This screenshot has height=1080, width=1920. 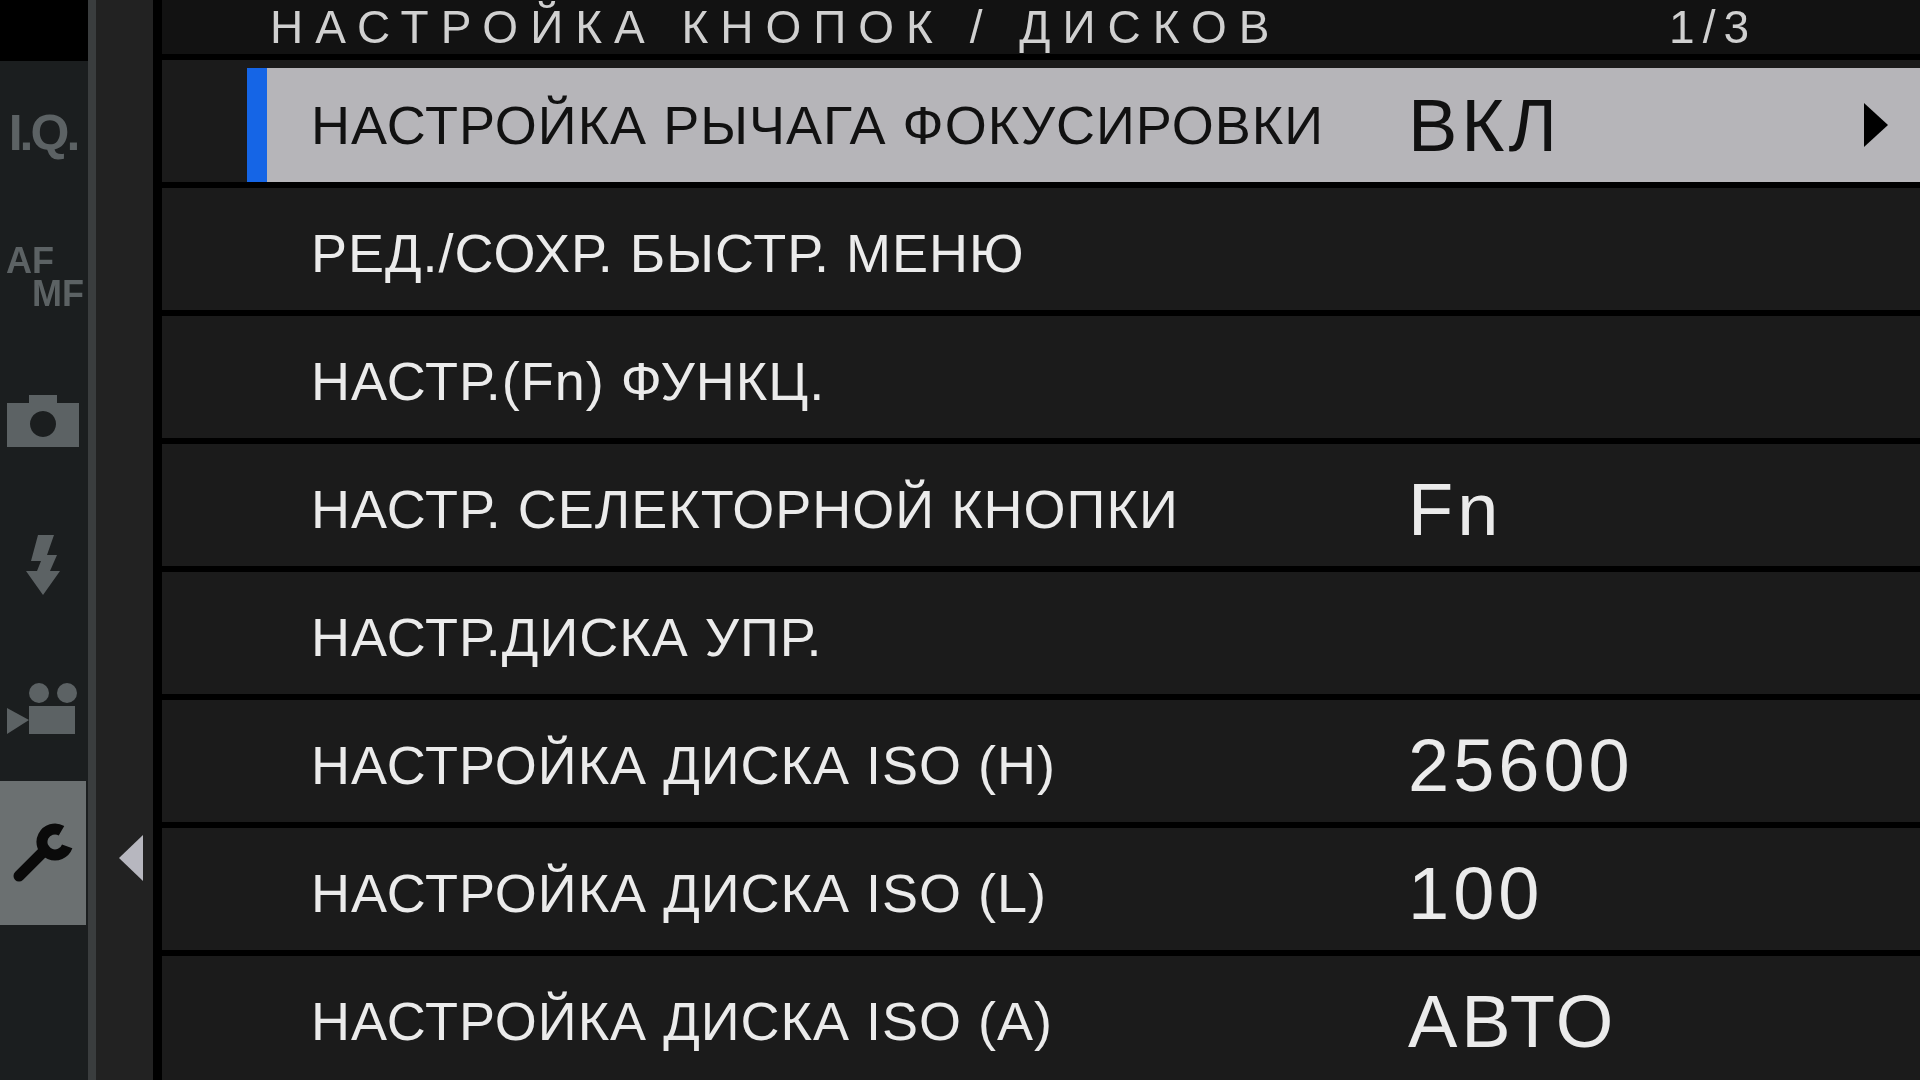 What do you see at coordinates (1513, 1021) in the screenshot?
I see `item-value: АВТО` at bounding box center [1513, 1021].